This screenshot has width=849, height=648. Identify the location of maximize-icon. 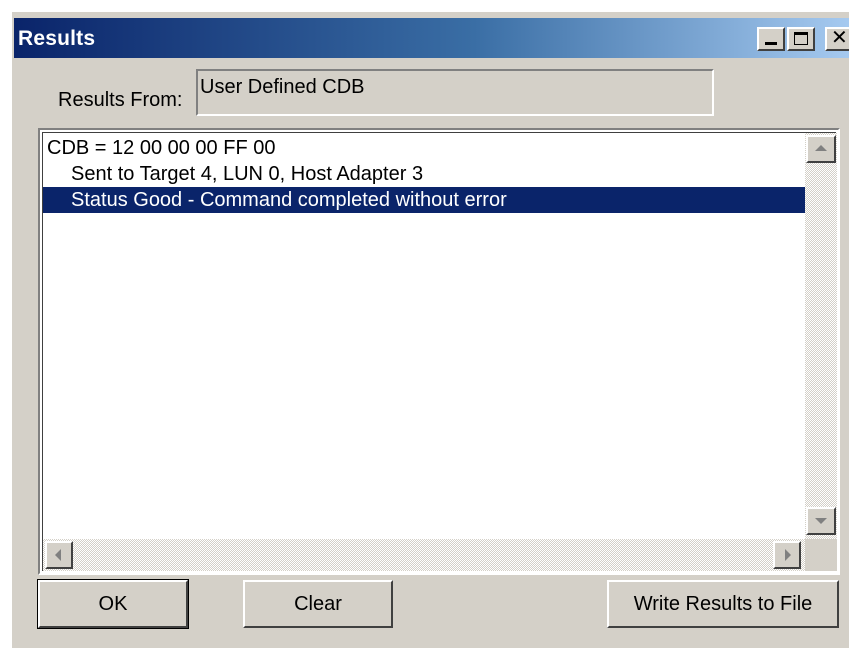
(801, 38).